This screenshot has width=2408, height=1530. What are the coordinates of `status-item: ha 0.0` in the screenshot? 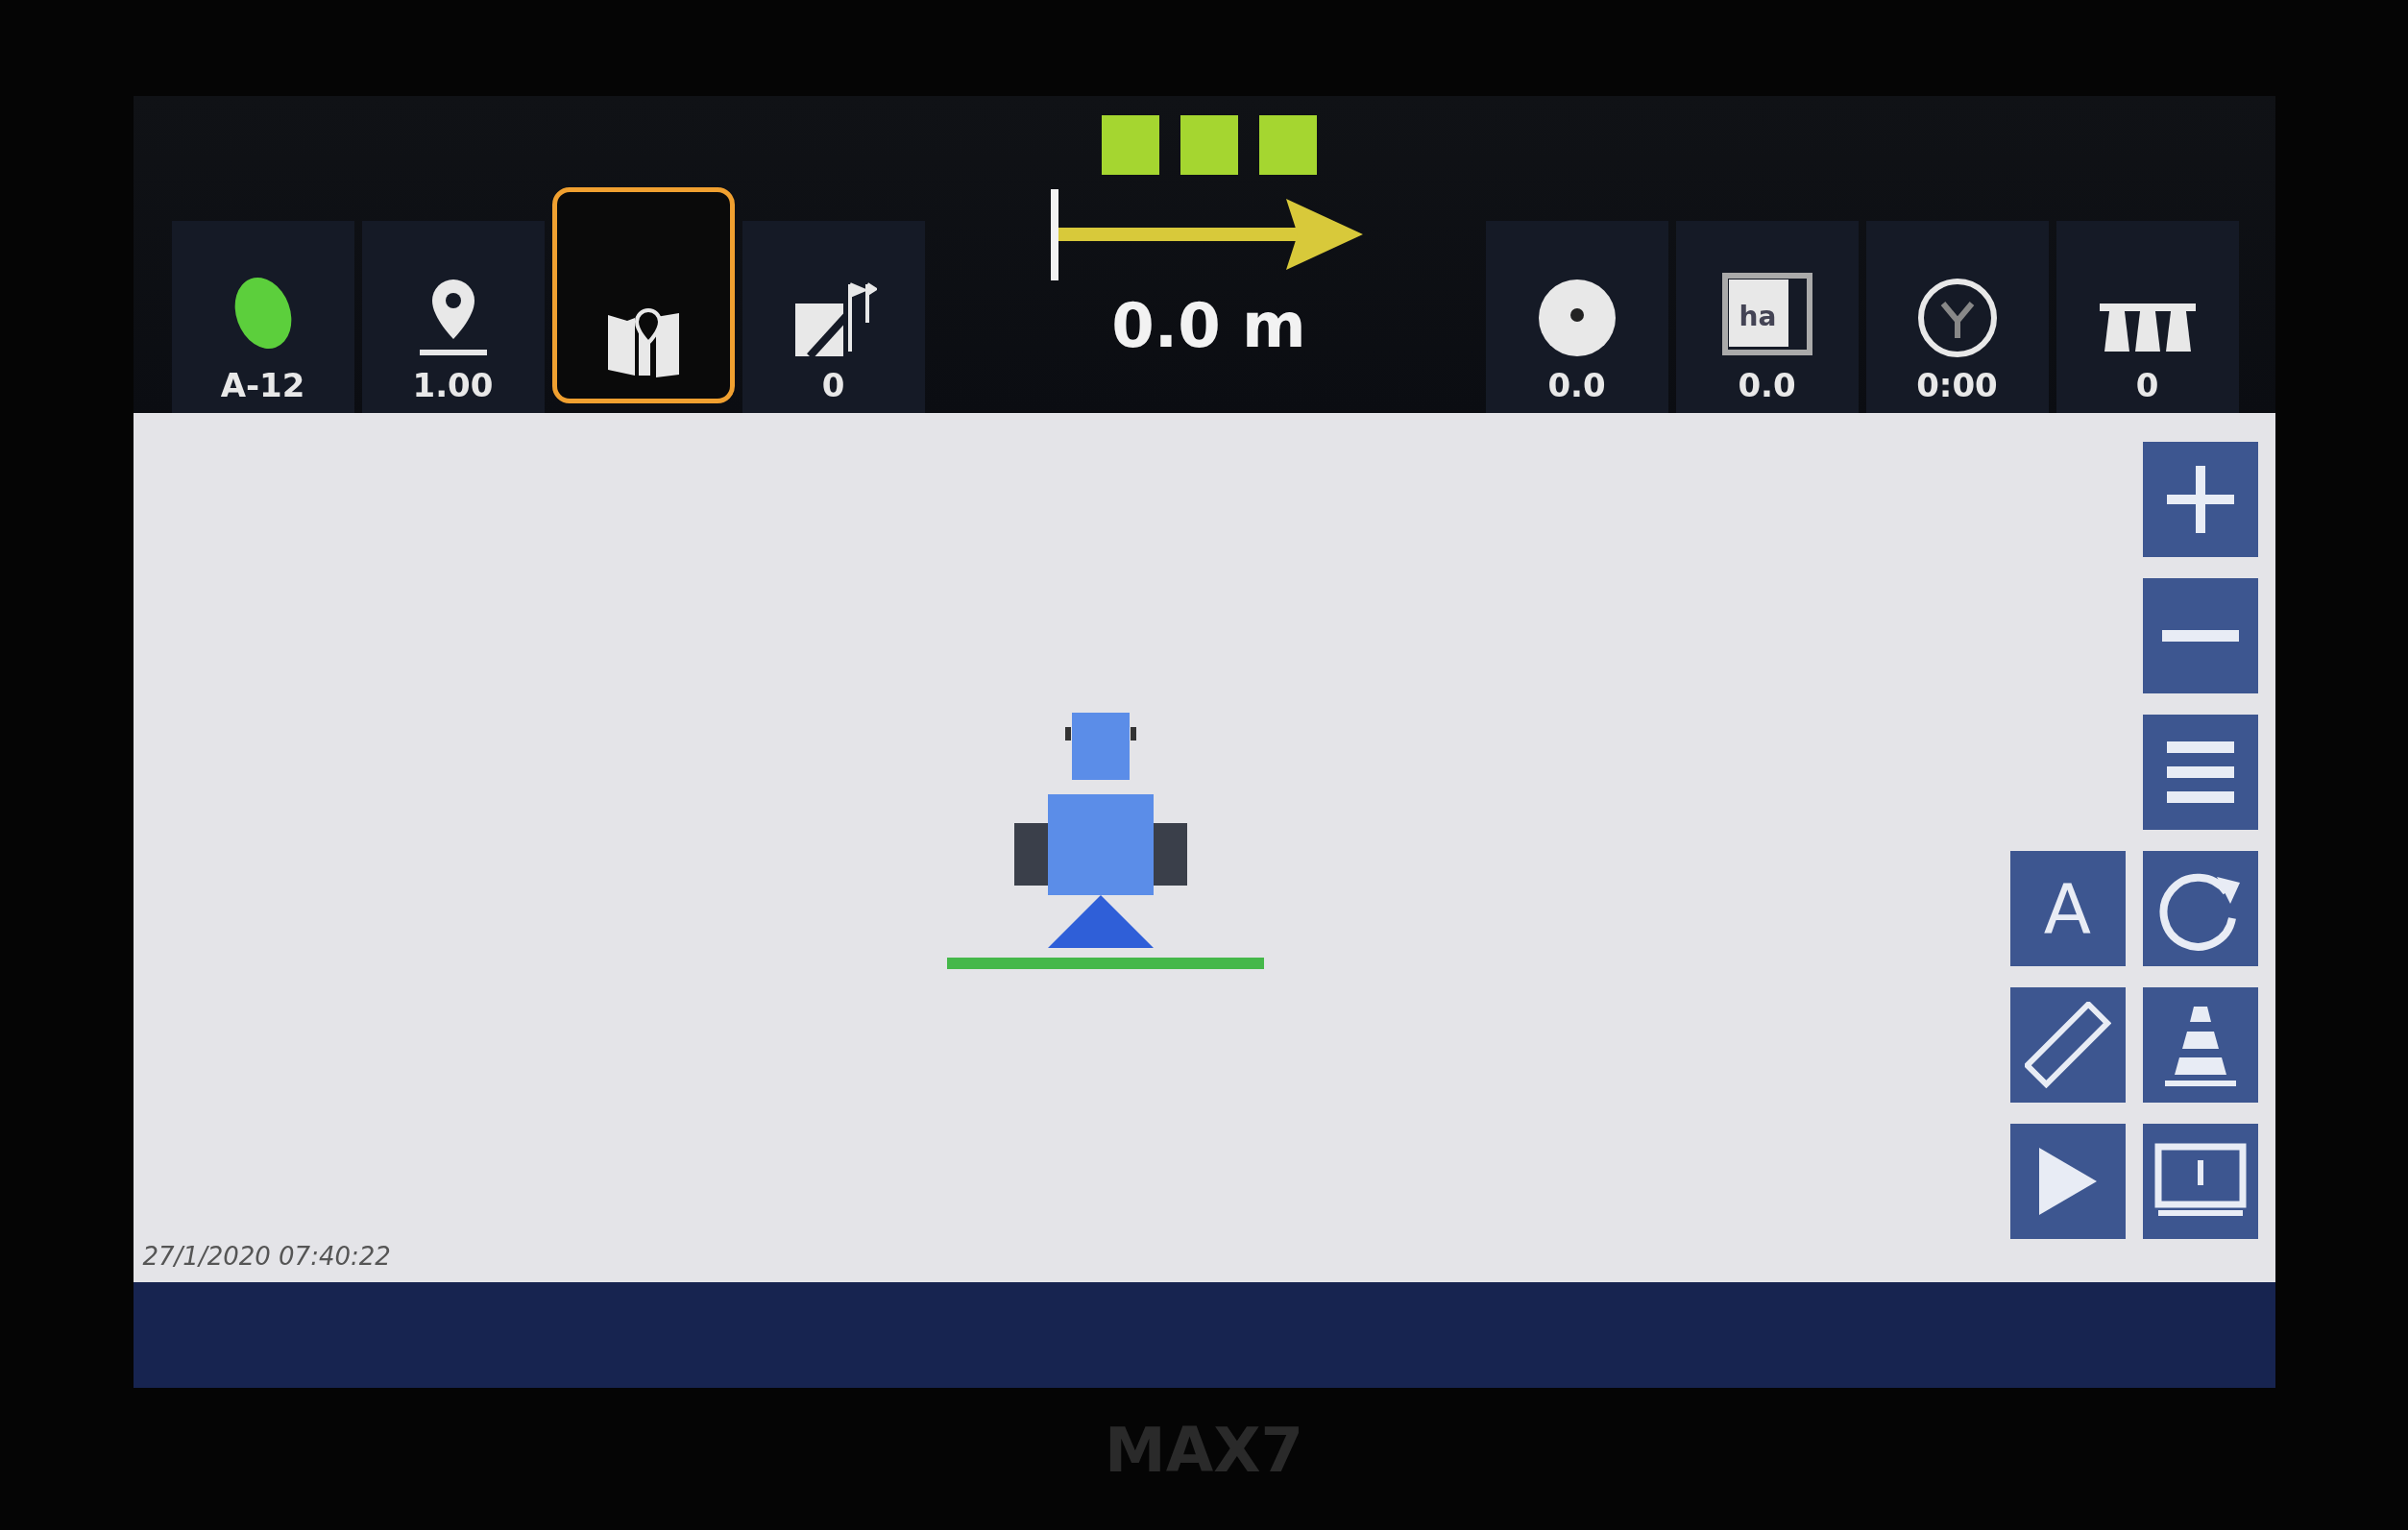 It's located at (1767, 317).